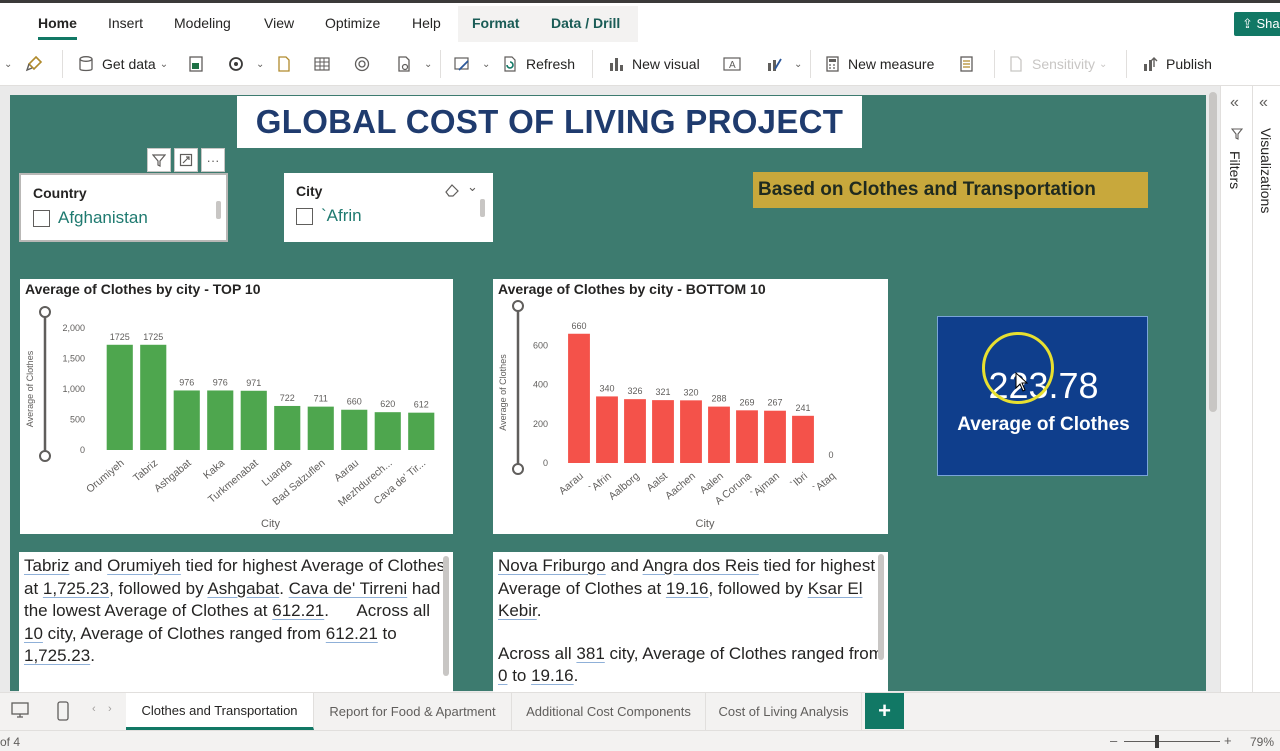 This screenshot has width=1280, height=751. Describe the element at coordinates (1236, 389) in the screenshot. I see `filters-pane: « Filters` at that location.